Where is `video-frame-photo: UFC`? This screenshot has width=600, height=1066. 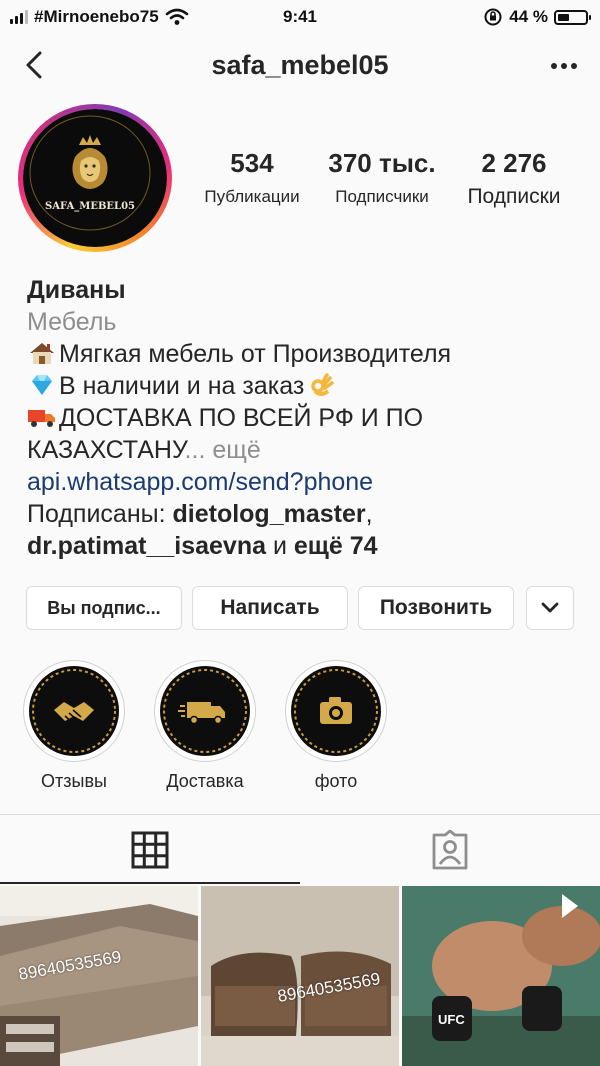
video-frame-photo: UFC is located at coordinates (501, 976).